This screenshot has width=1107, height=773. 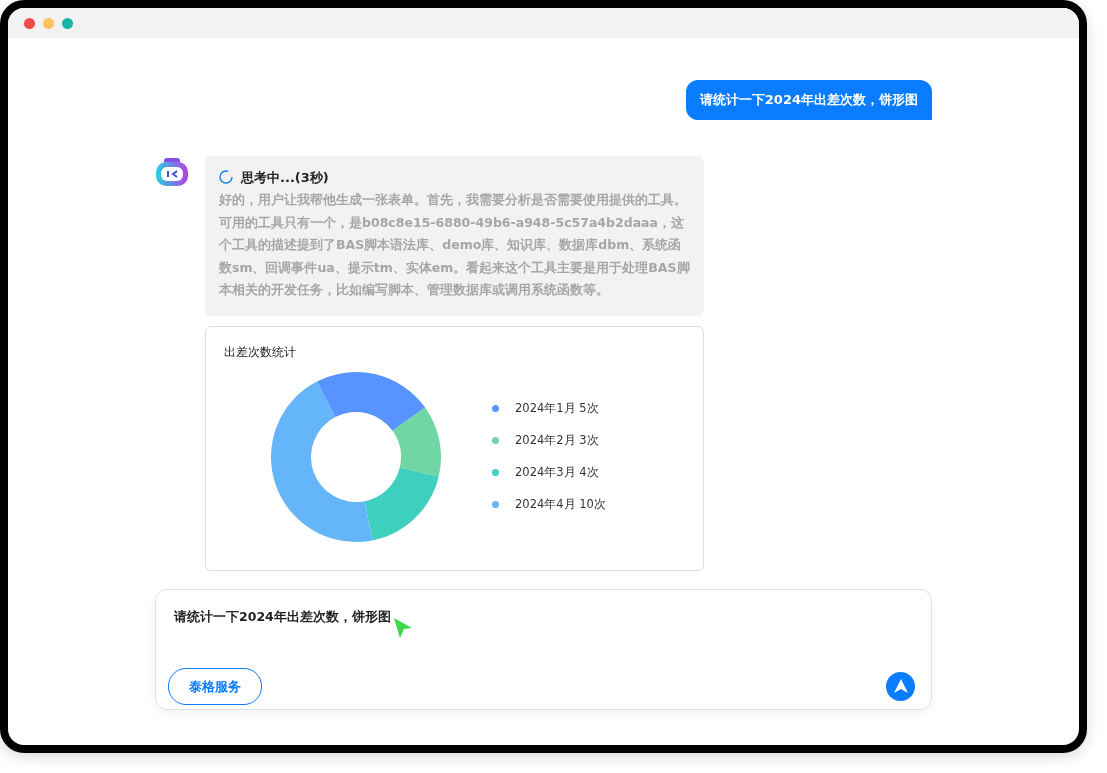 I want to click on cursor-icon, so click(x=403, y=627).